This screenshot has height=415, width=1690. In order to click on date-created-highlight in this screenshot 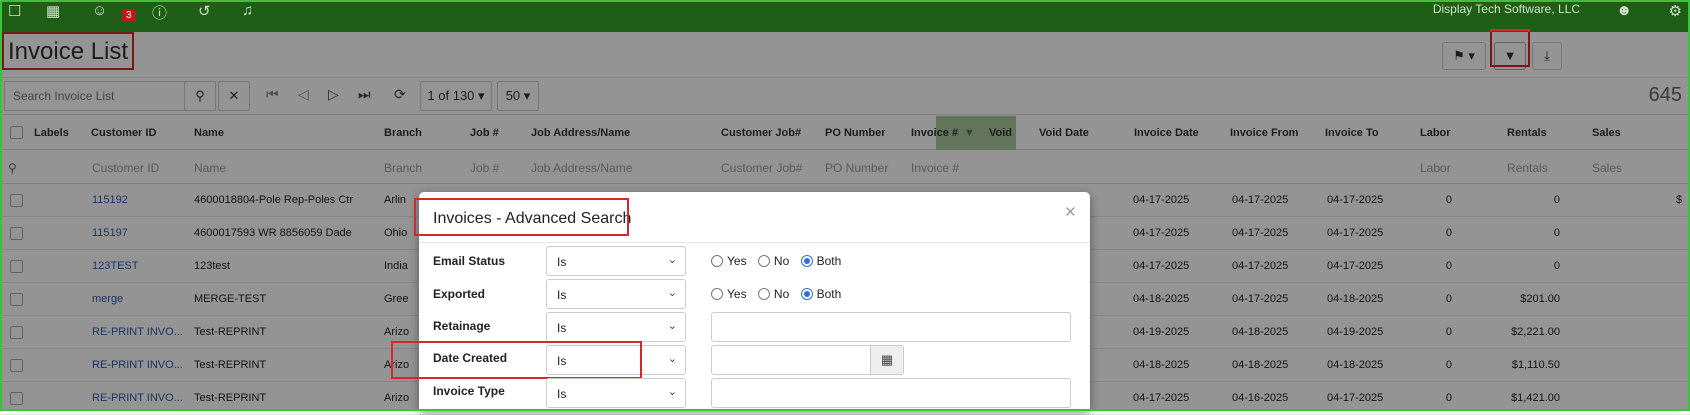, I will do `click(516, 360)`.